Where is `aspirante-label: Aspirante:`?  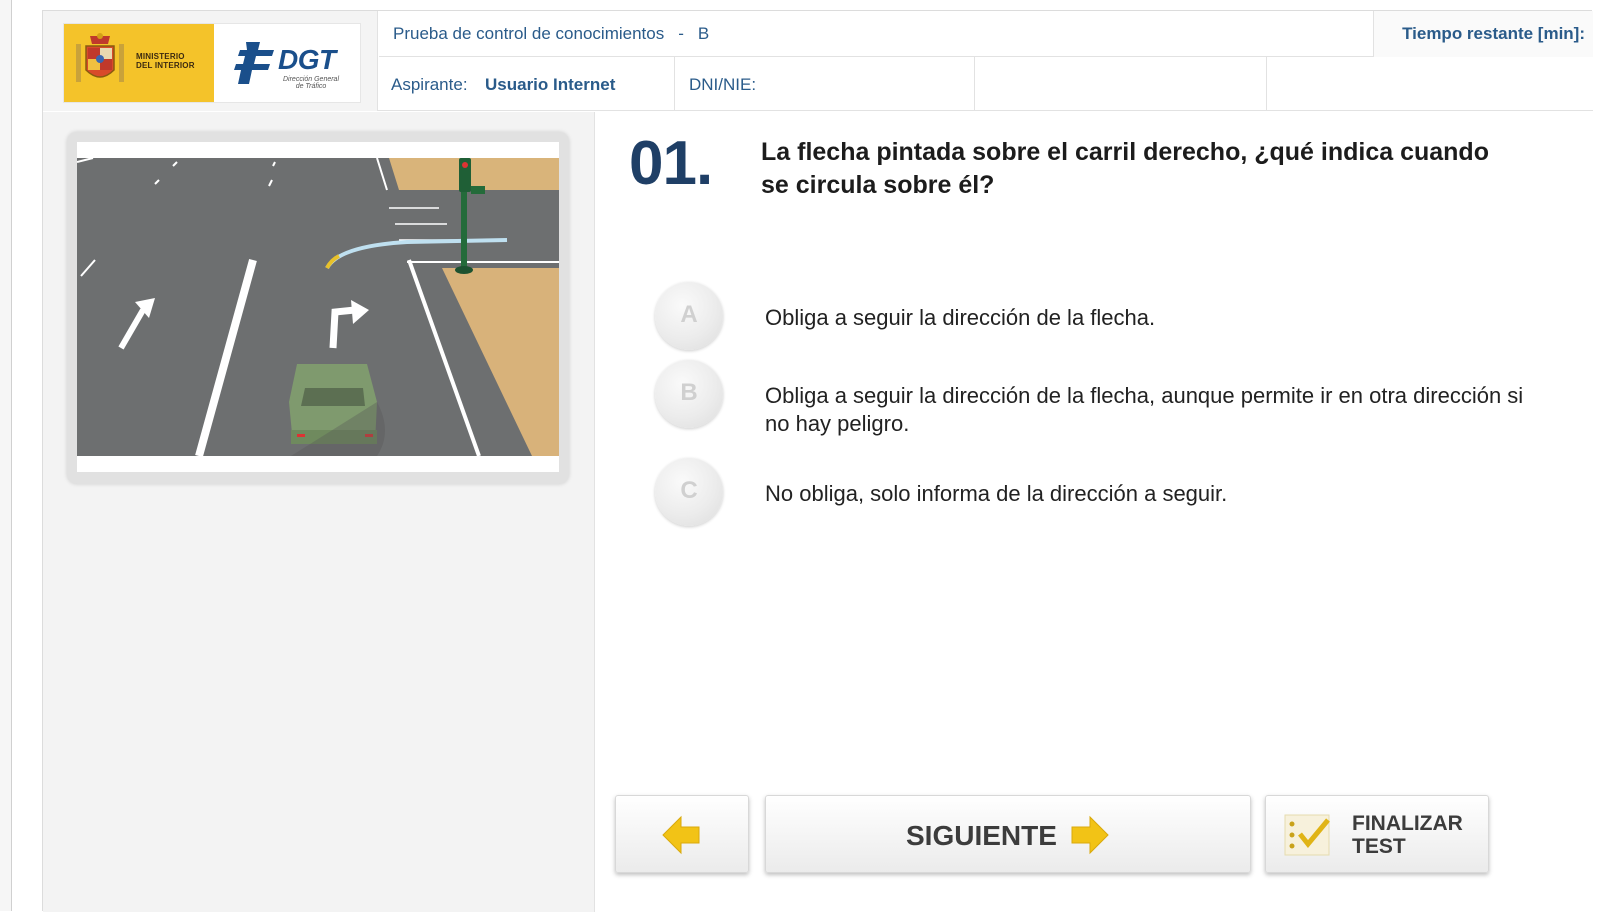 aspirante-label: Aspirante: is located at coordinates (429, 84).